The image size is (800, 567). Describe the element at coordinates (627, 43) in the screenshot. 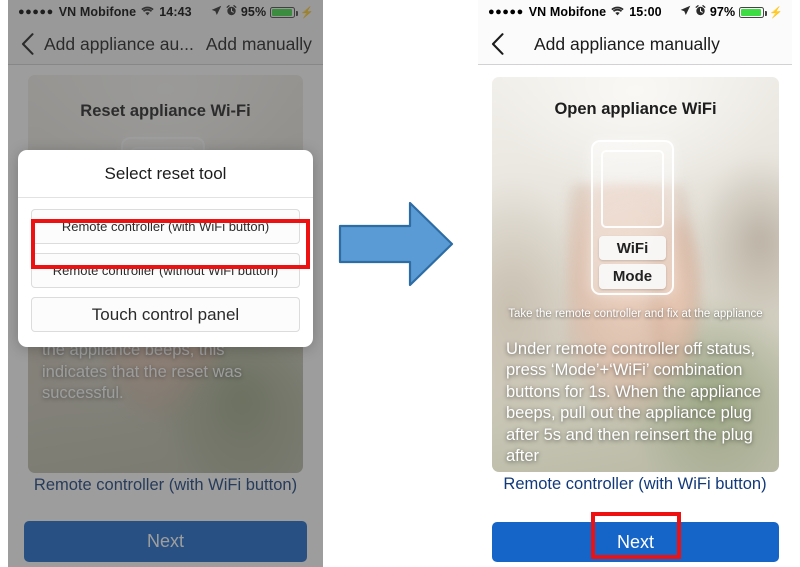

I see `right-nav-title: Add appliance manually` at that location.